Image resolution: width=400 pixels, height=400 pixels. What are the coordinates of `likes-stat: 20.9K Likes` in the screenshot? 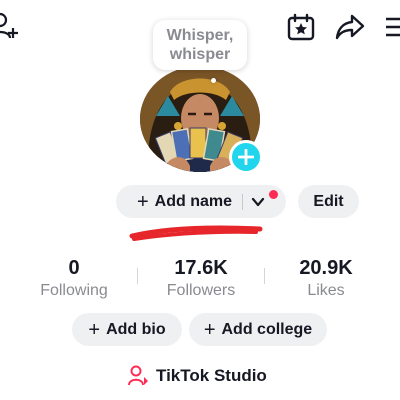 It's located at (326, 278).